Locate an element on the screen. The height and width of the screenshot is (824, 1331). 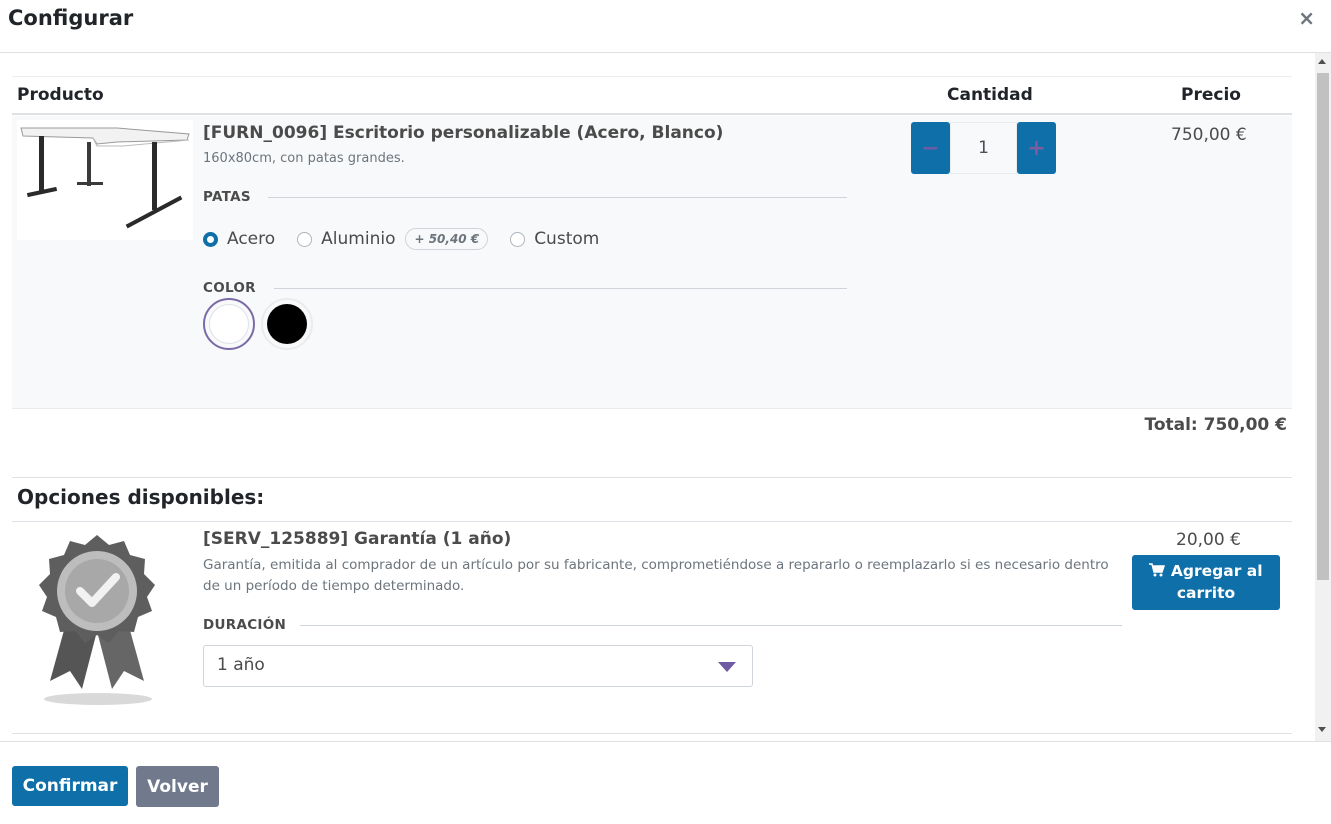
cart-icon is located at coordinates (1157, 570).